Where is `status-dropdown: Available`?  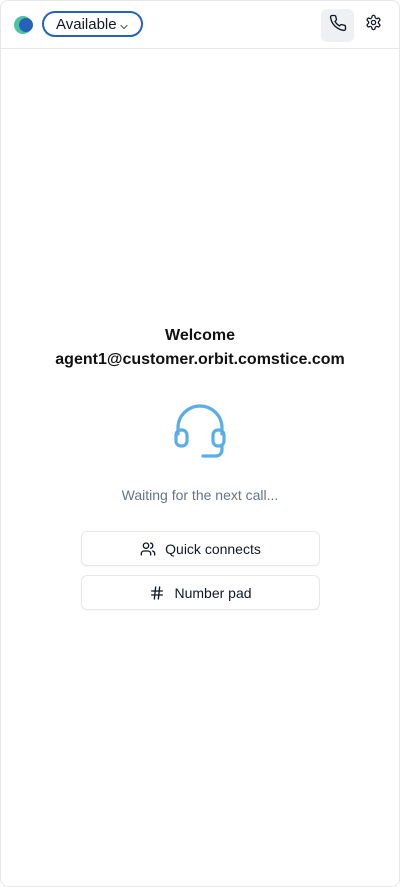 status-dropdown: Available is located at coordinates (92, 24).